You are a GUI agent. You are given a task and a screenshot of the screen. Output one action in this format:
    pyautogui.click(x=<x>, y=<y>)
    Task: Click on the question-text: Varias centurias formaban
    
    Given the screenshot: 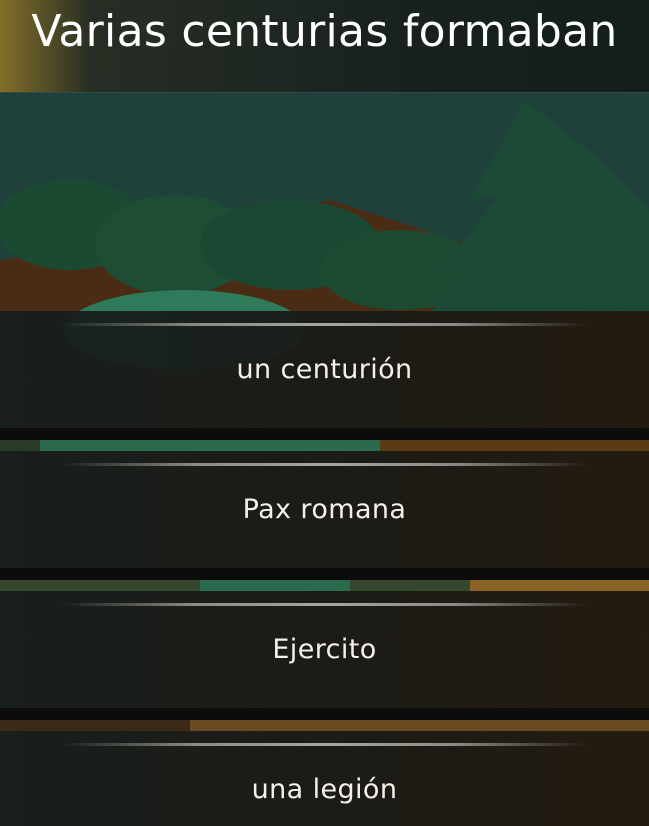 What is the action you would take?
    pyautogui.click(x=324, y=31)
    